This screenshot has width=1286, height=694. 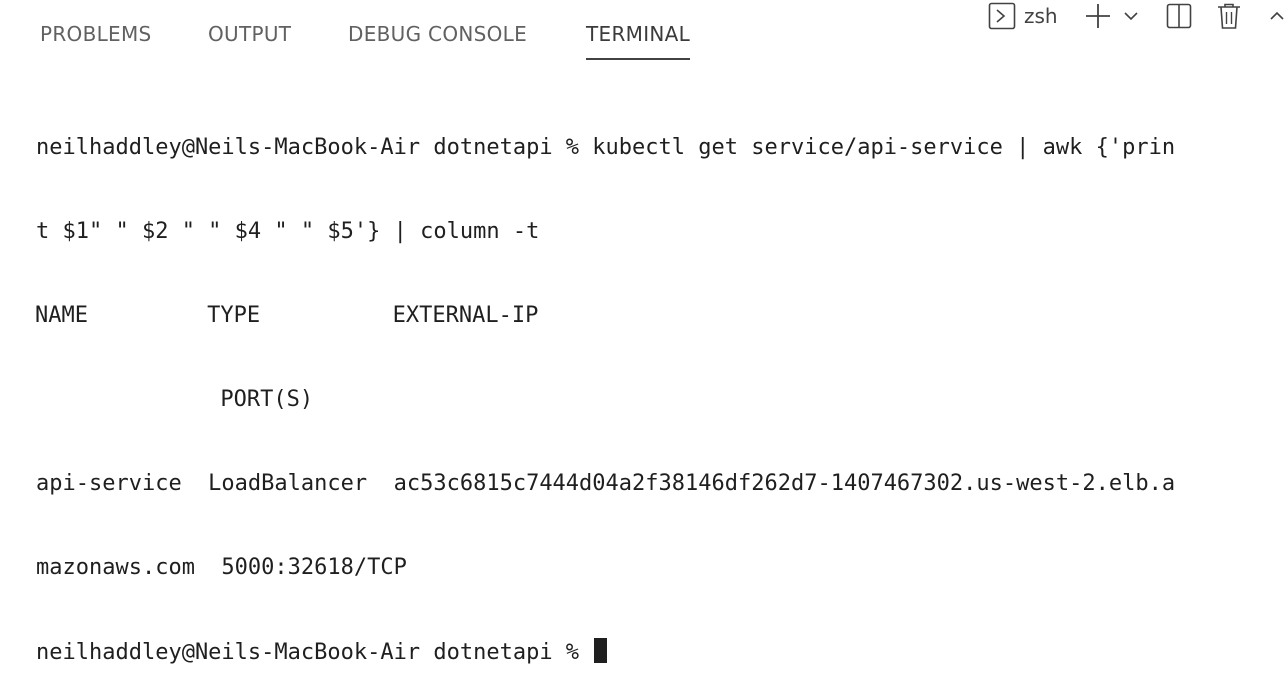 I want to click on new-terminal-button, so click(x=1098, y=16).